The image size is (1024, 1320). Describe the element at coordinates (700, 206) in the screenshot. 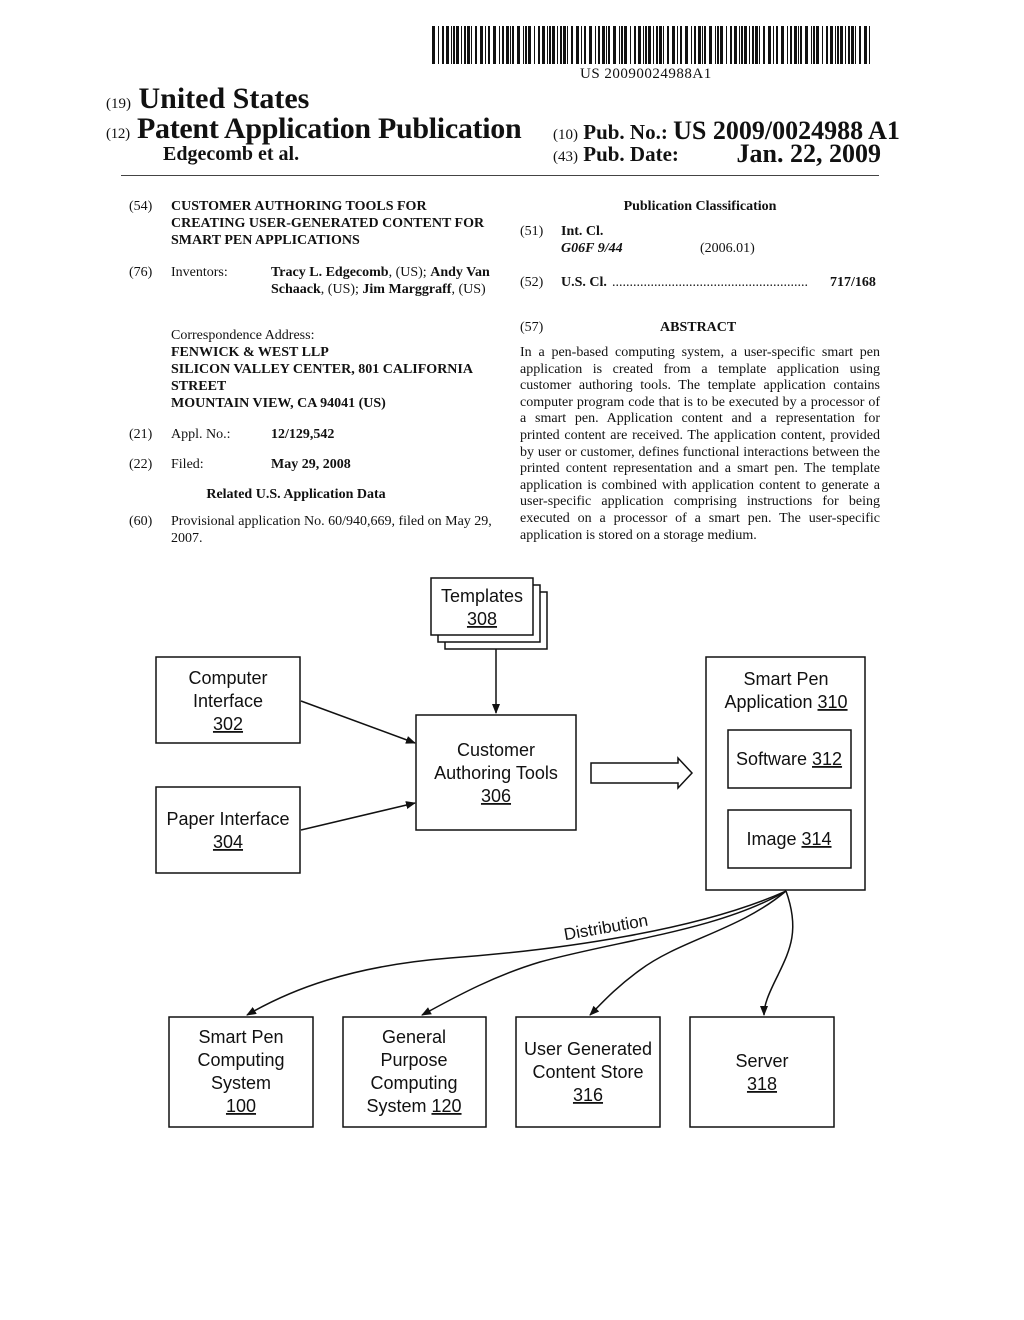

I see `classification-heading: Publication Classification` at that location.